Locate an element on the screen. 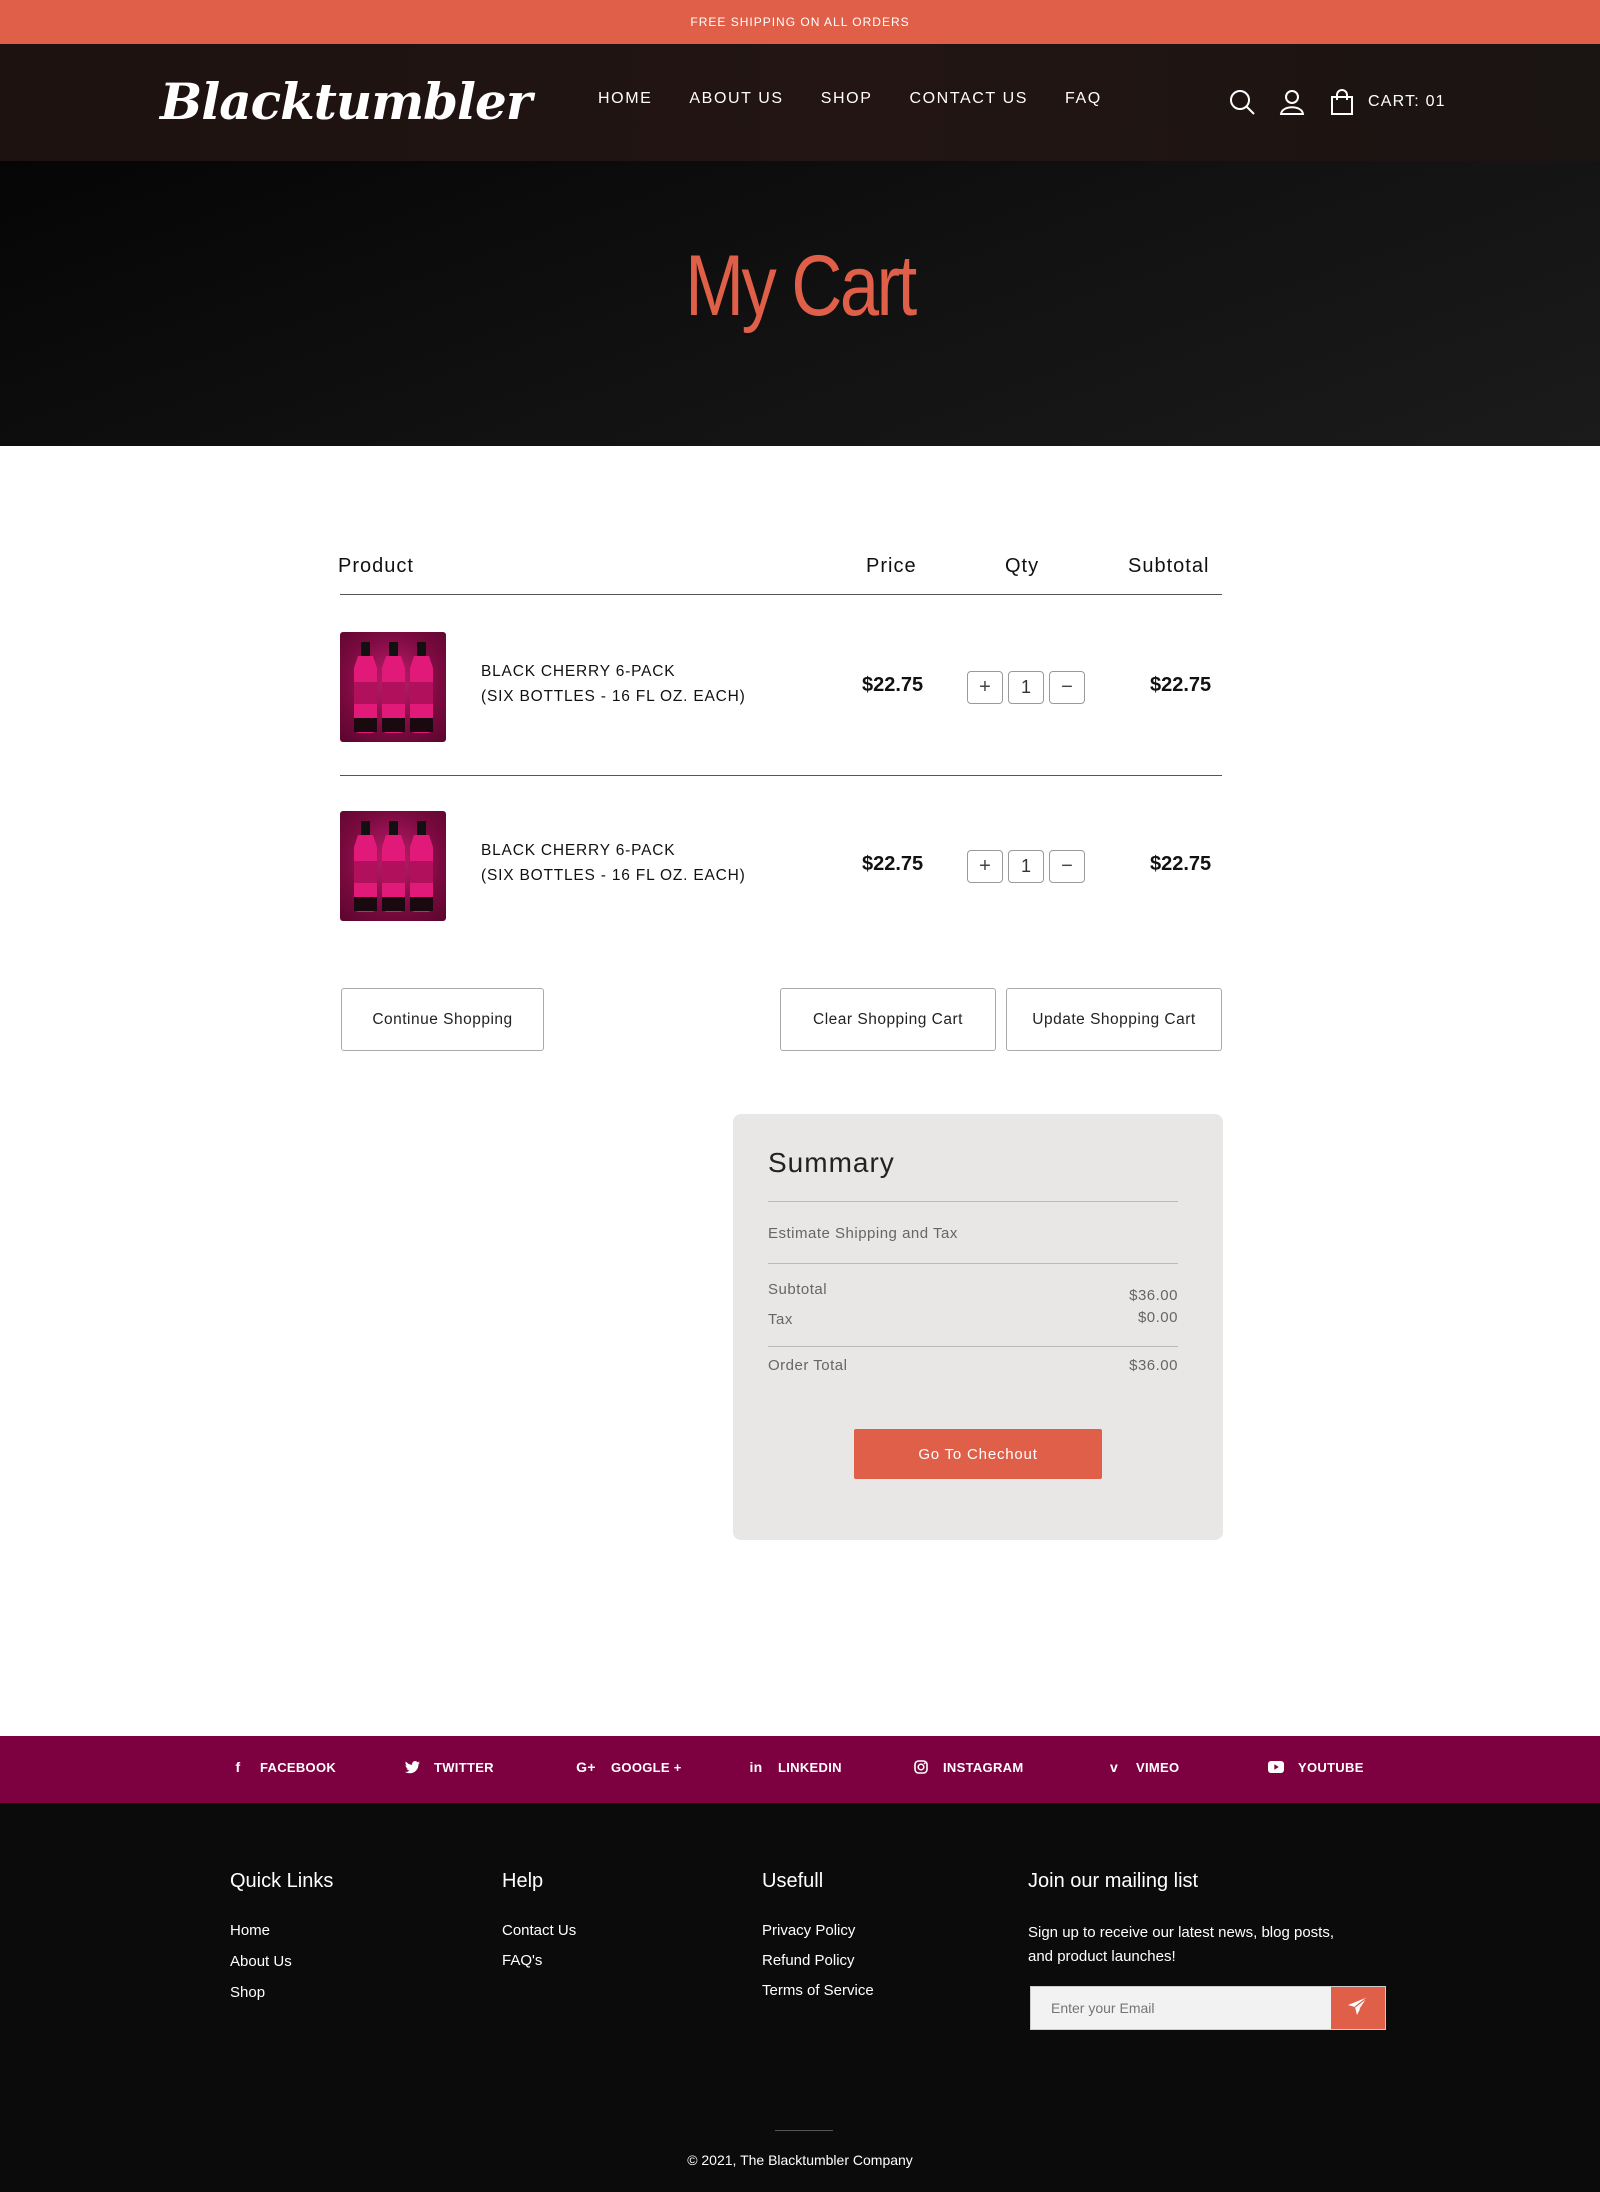 The width and height of the screenshot is (1600, 2192). search-icon is located at coordinates (1242, 102).